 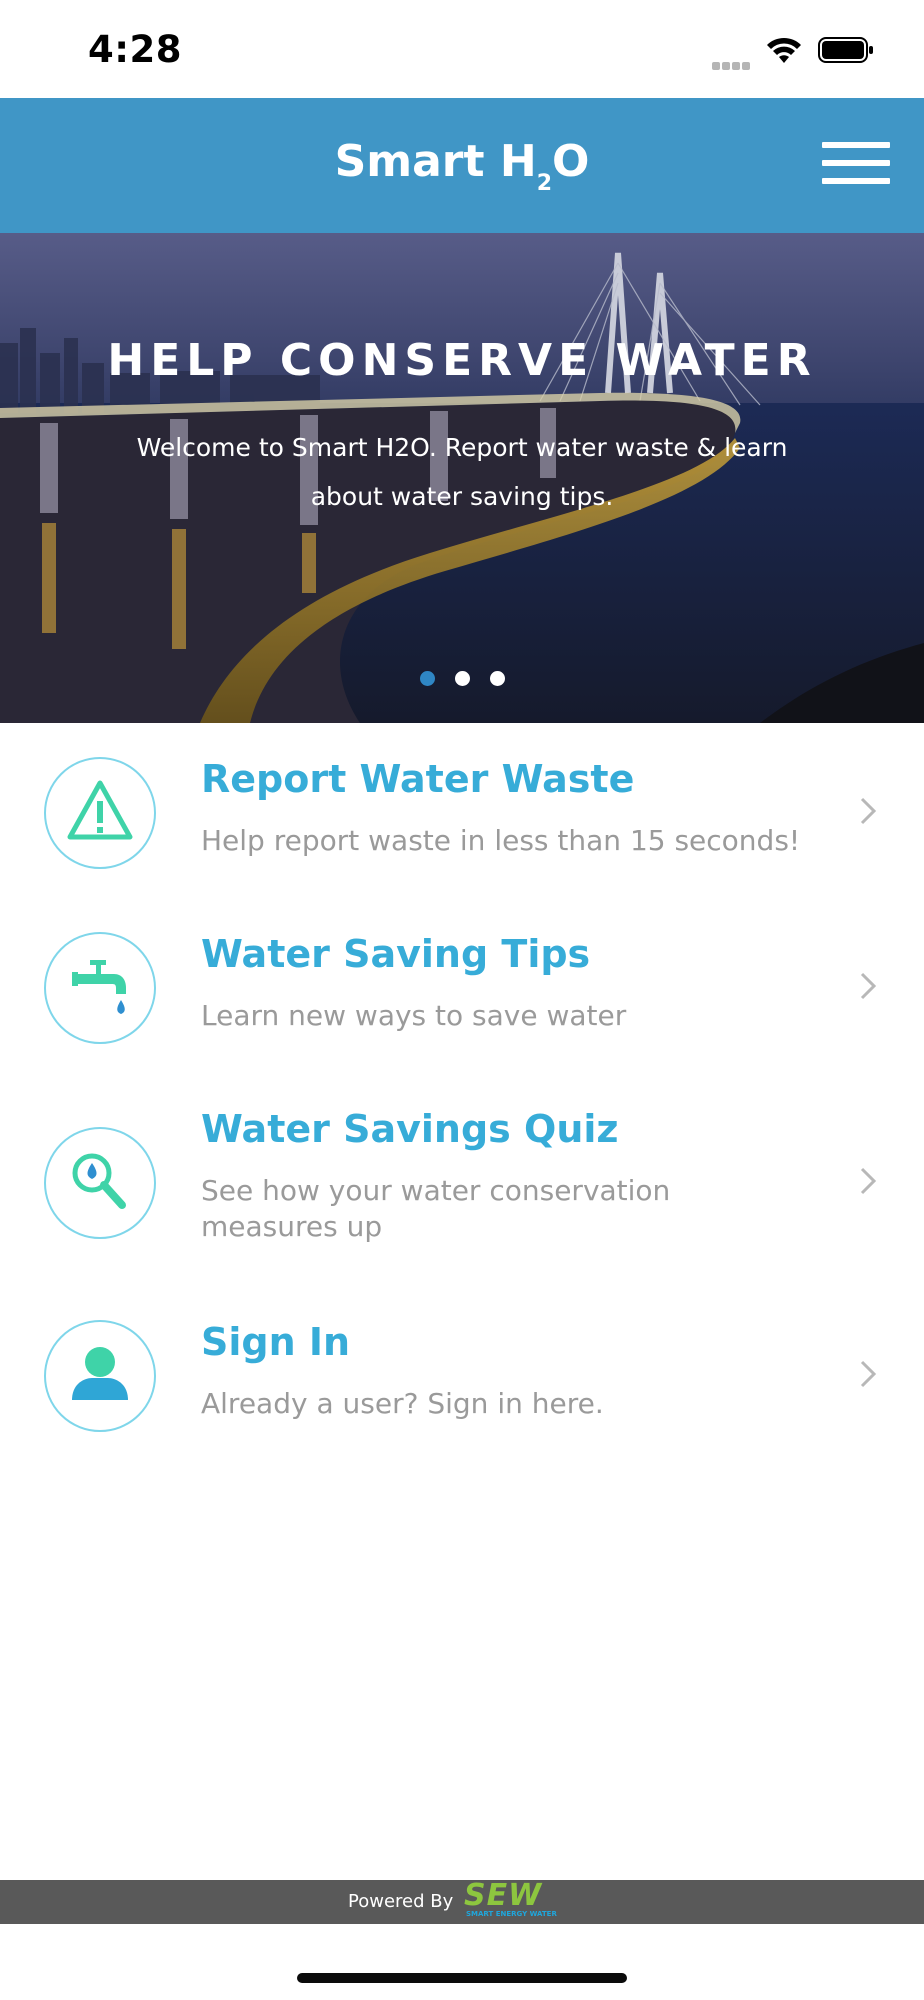 What do you see at coordinates (462, 360) in the screenshot?
I see `hero-title: HELP CONSERVE WATER` at bounding box center [462, 360].